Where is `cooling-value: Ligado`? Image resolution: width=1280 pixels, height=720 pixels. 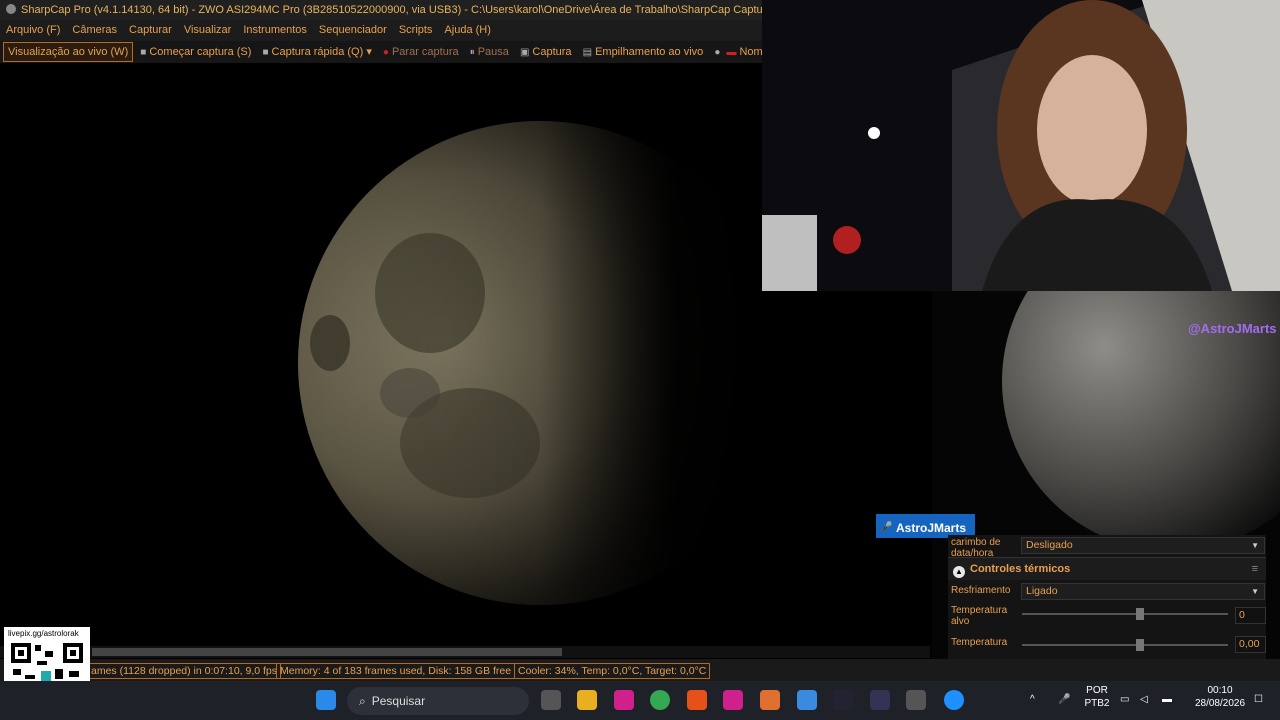 cooling-value: Ligado is located at coordinates (1042, 591).